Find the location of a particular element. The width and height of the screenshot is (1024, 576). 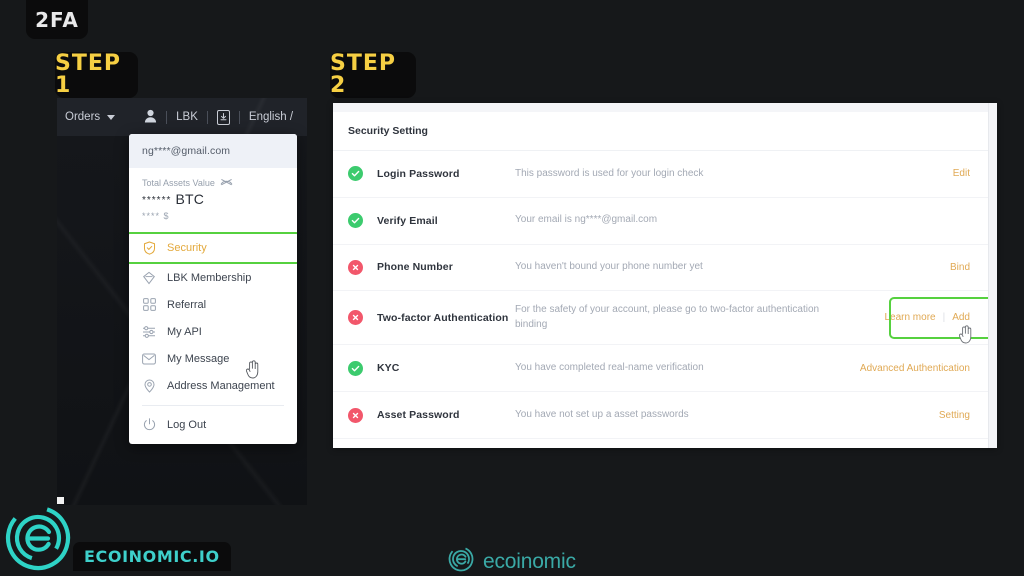

row-description: Your email is ng****@gmail.com is located at coordinates (586, 220).